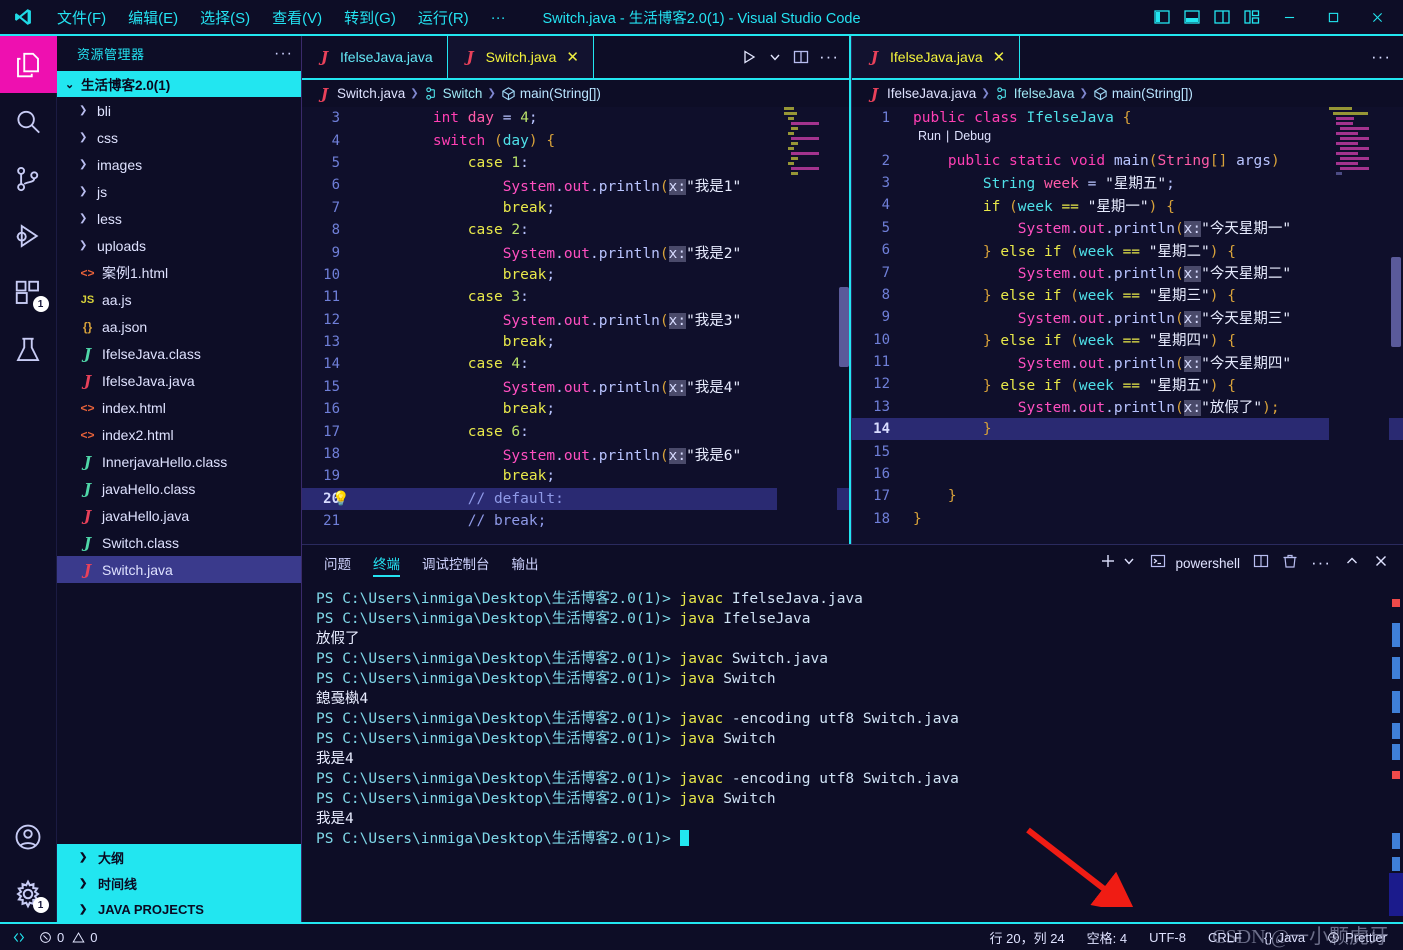 This screenshot has height=950, width=1403. What do you see at coordinates (179, 353) in the screenshot?
I see `tree-file: J IfelseJava.class` at bounding box center [179, 353].